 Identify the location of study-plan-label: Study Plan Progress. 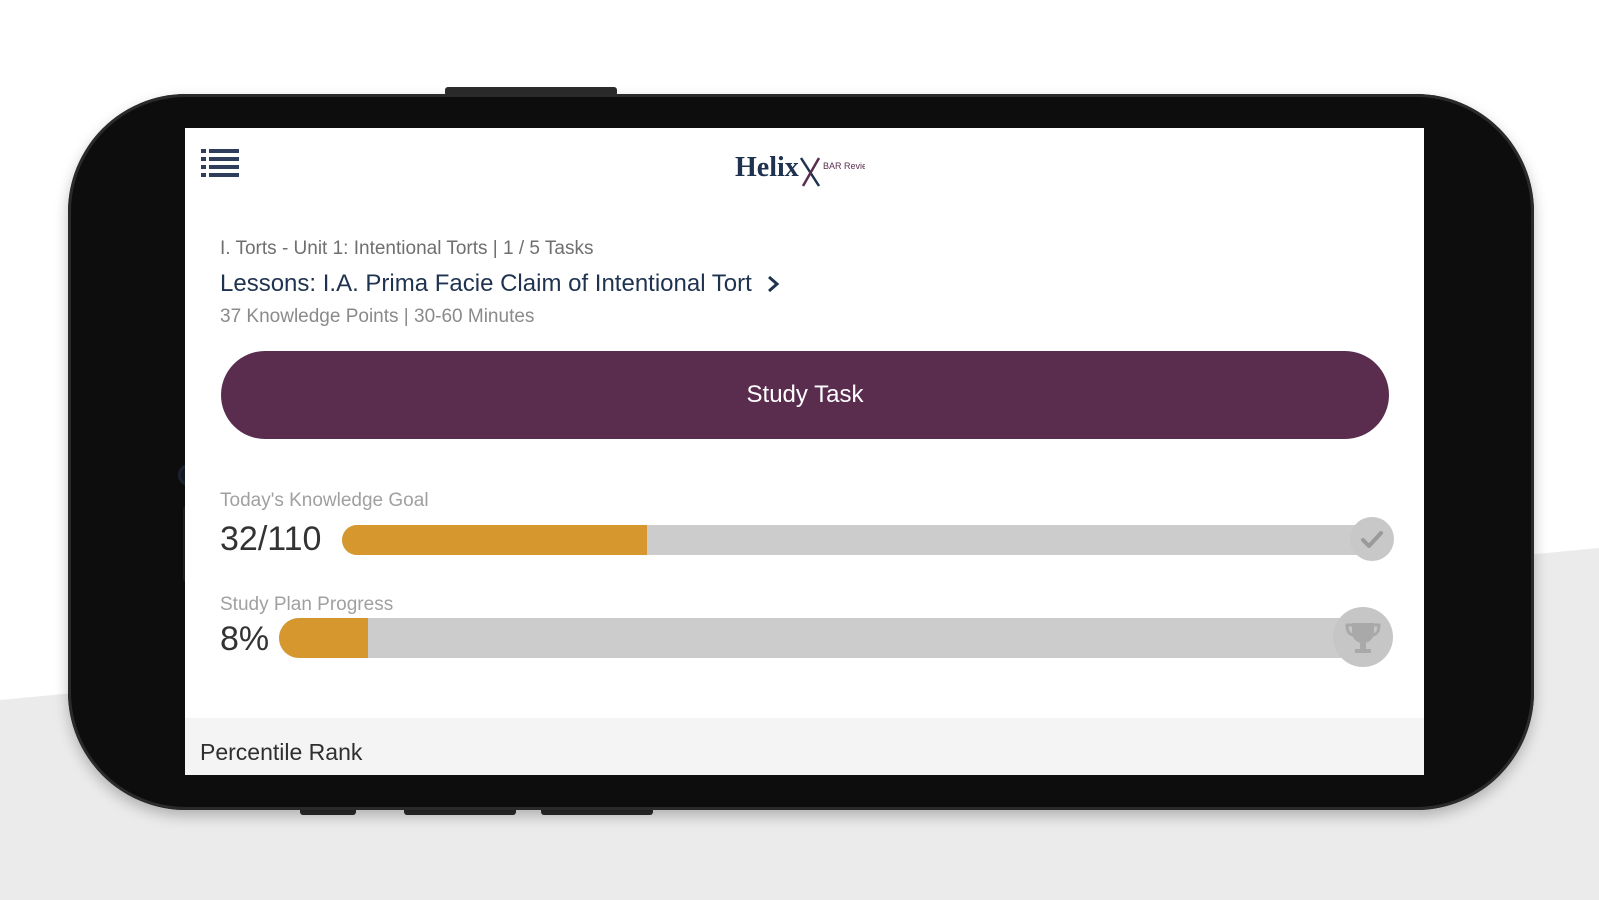
(307, 604).